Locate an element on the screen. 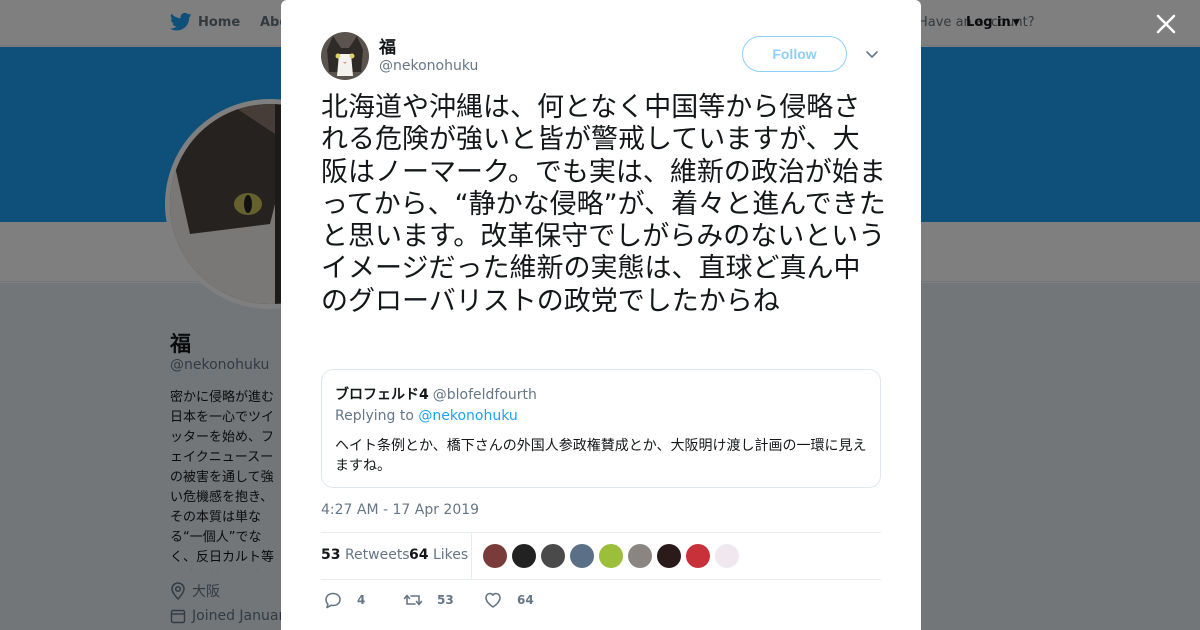  replying-handle-link: @nekonohuku is located at coordinates (467, 416).